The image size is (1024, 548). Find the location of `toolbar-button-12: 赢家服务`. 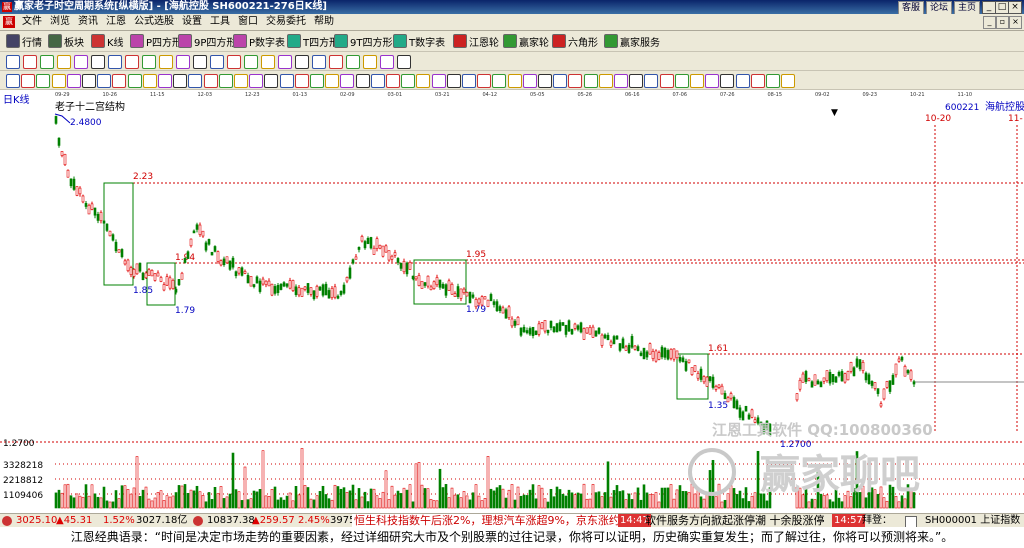

toolbar-button-12: 赢家服务 is located at coordinates (632, 41).